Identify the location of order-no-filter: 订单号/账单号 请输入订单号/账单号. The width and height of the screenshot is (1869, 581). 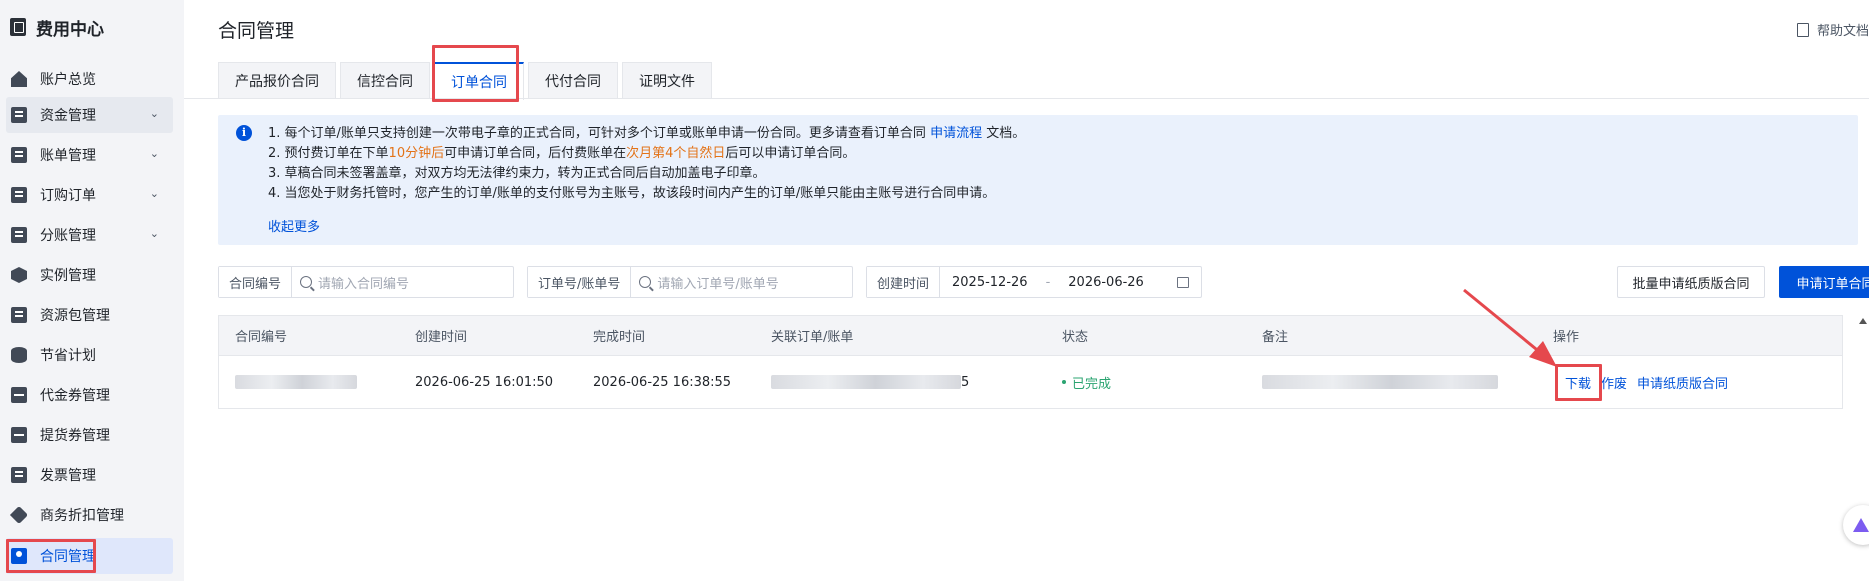
(690, 282).